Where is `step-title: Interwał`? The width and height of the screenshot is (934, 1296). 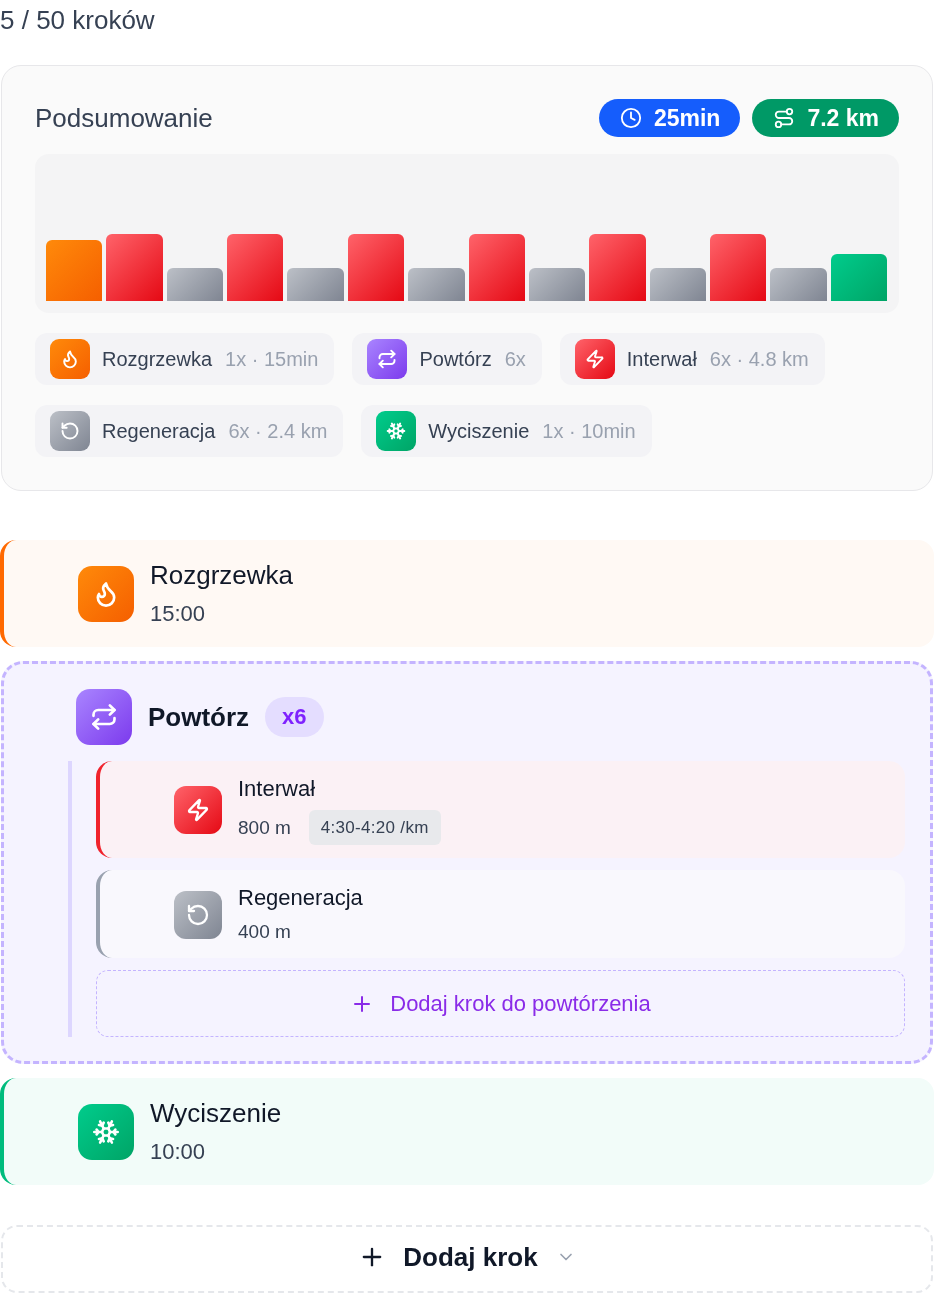 step-title: Interwał is located at coordinates (277, 789).